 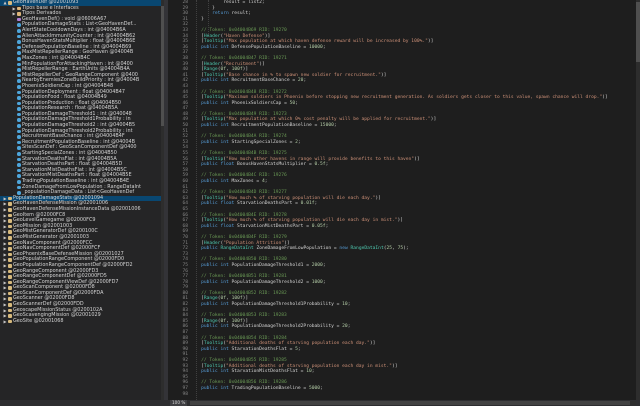 I want to click on code-token: MaxZones =, so click(x=245, y=181).